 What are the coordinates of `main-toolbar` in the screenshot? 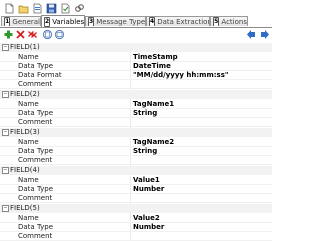 It's located at (138, 8).